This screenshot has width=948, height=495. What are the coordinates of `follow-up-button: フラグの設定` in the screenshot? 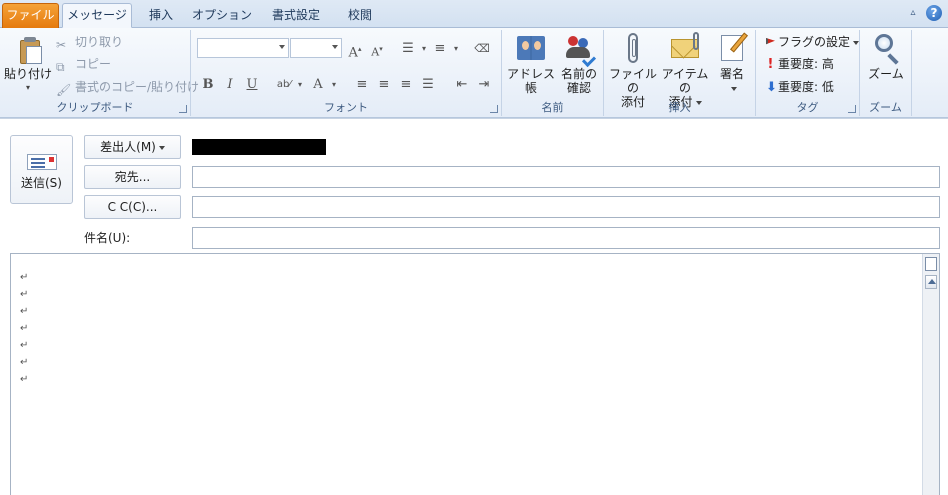 It's located at (812, 42).